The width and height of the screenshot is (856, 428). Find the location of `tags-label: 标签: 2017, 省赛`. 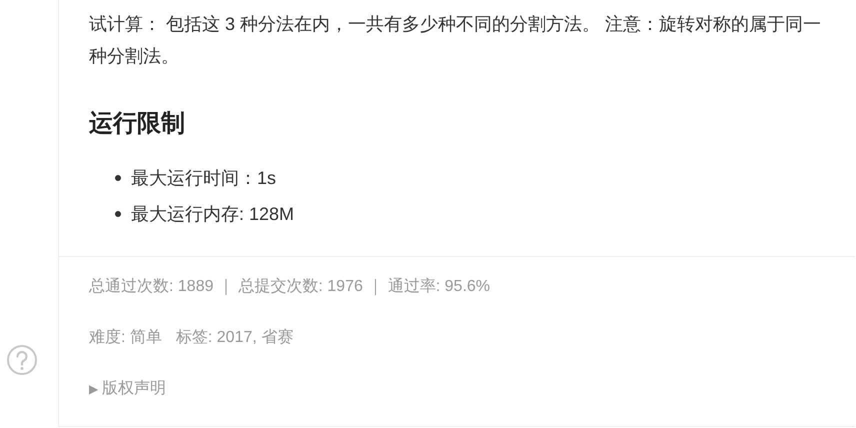

tags-label: 标签: 2017, 省赛 is located at coordinates (235, 338).